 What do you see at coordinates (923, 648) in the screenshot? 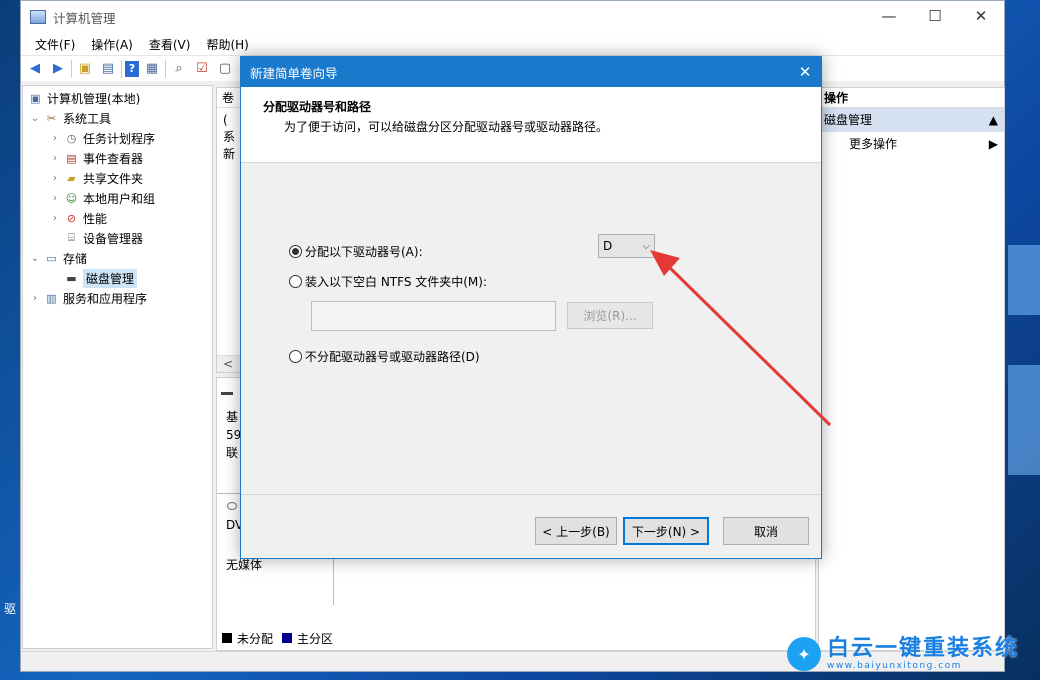
I see `watermark-title: 白云一键重装系统` at bounding box center [923, 648].